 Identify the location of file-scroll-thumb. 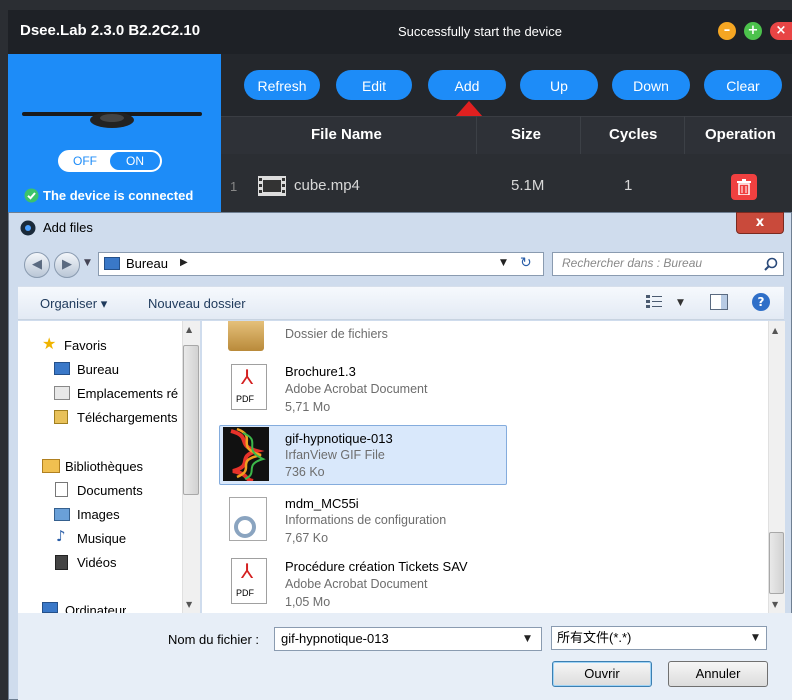
(776, 563).